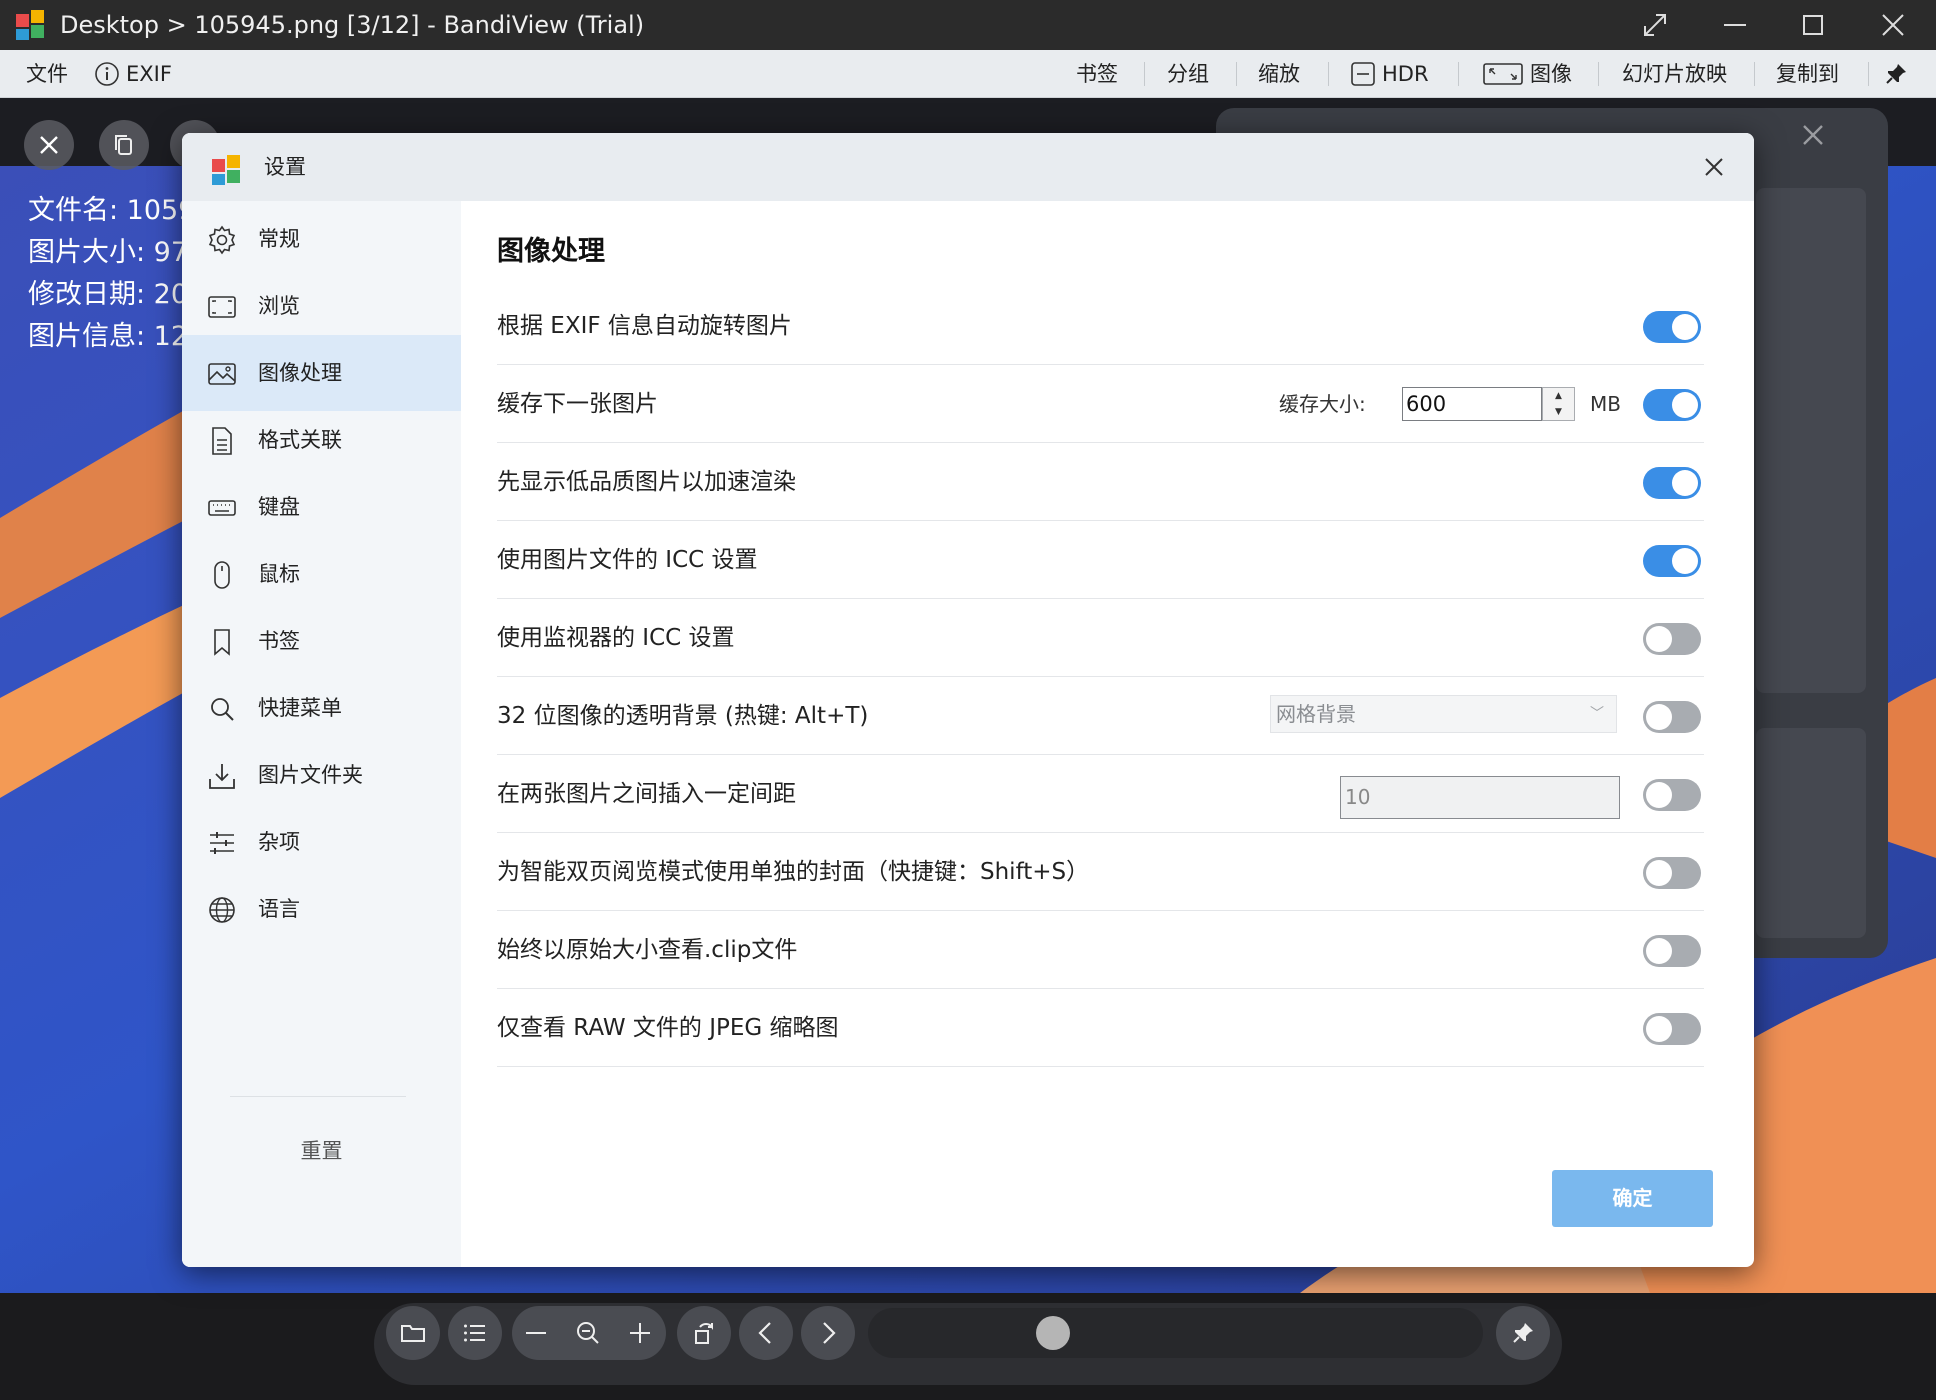 This screenshot has height=1400, width=1936. What do you see at coordinates (1100, 950) in the screenshot?
I see `setting-row: 始终以原始大小查看.clip文件` at bounding box center [1100, 950].